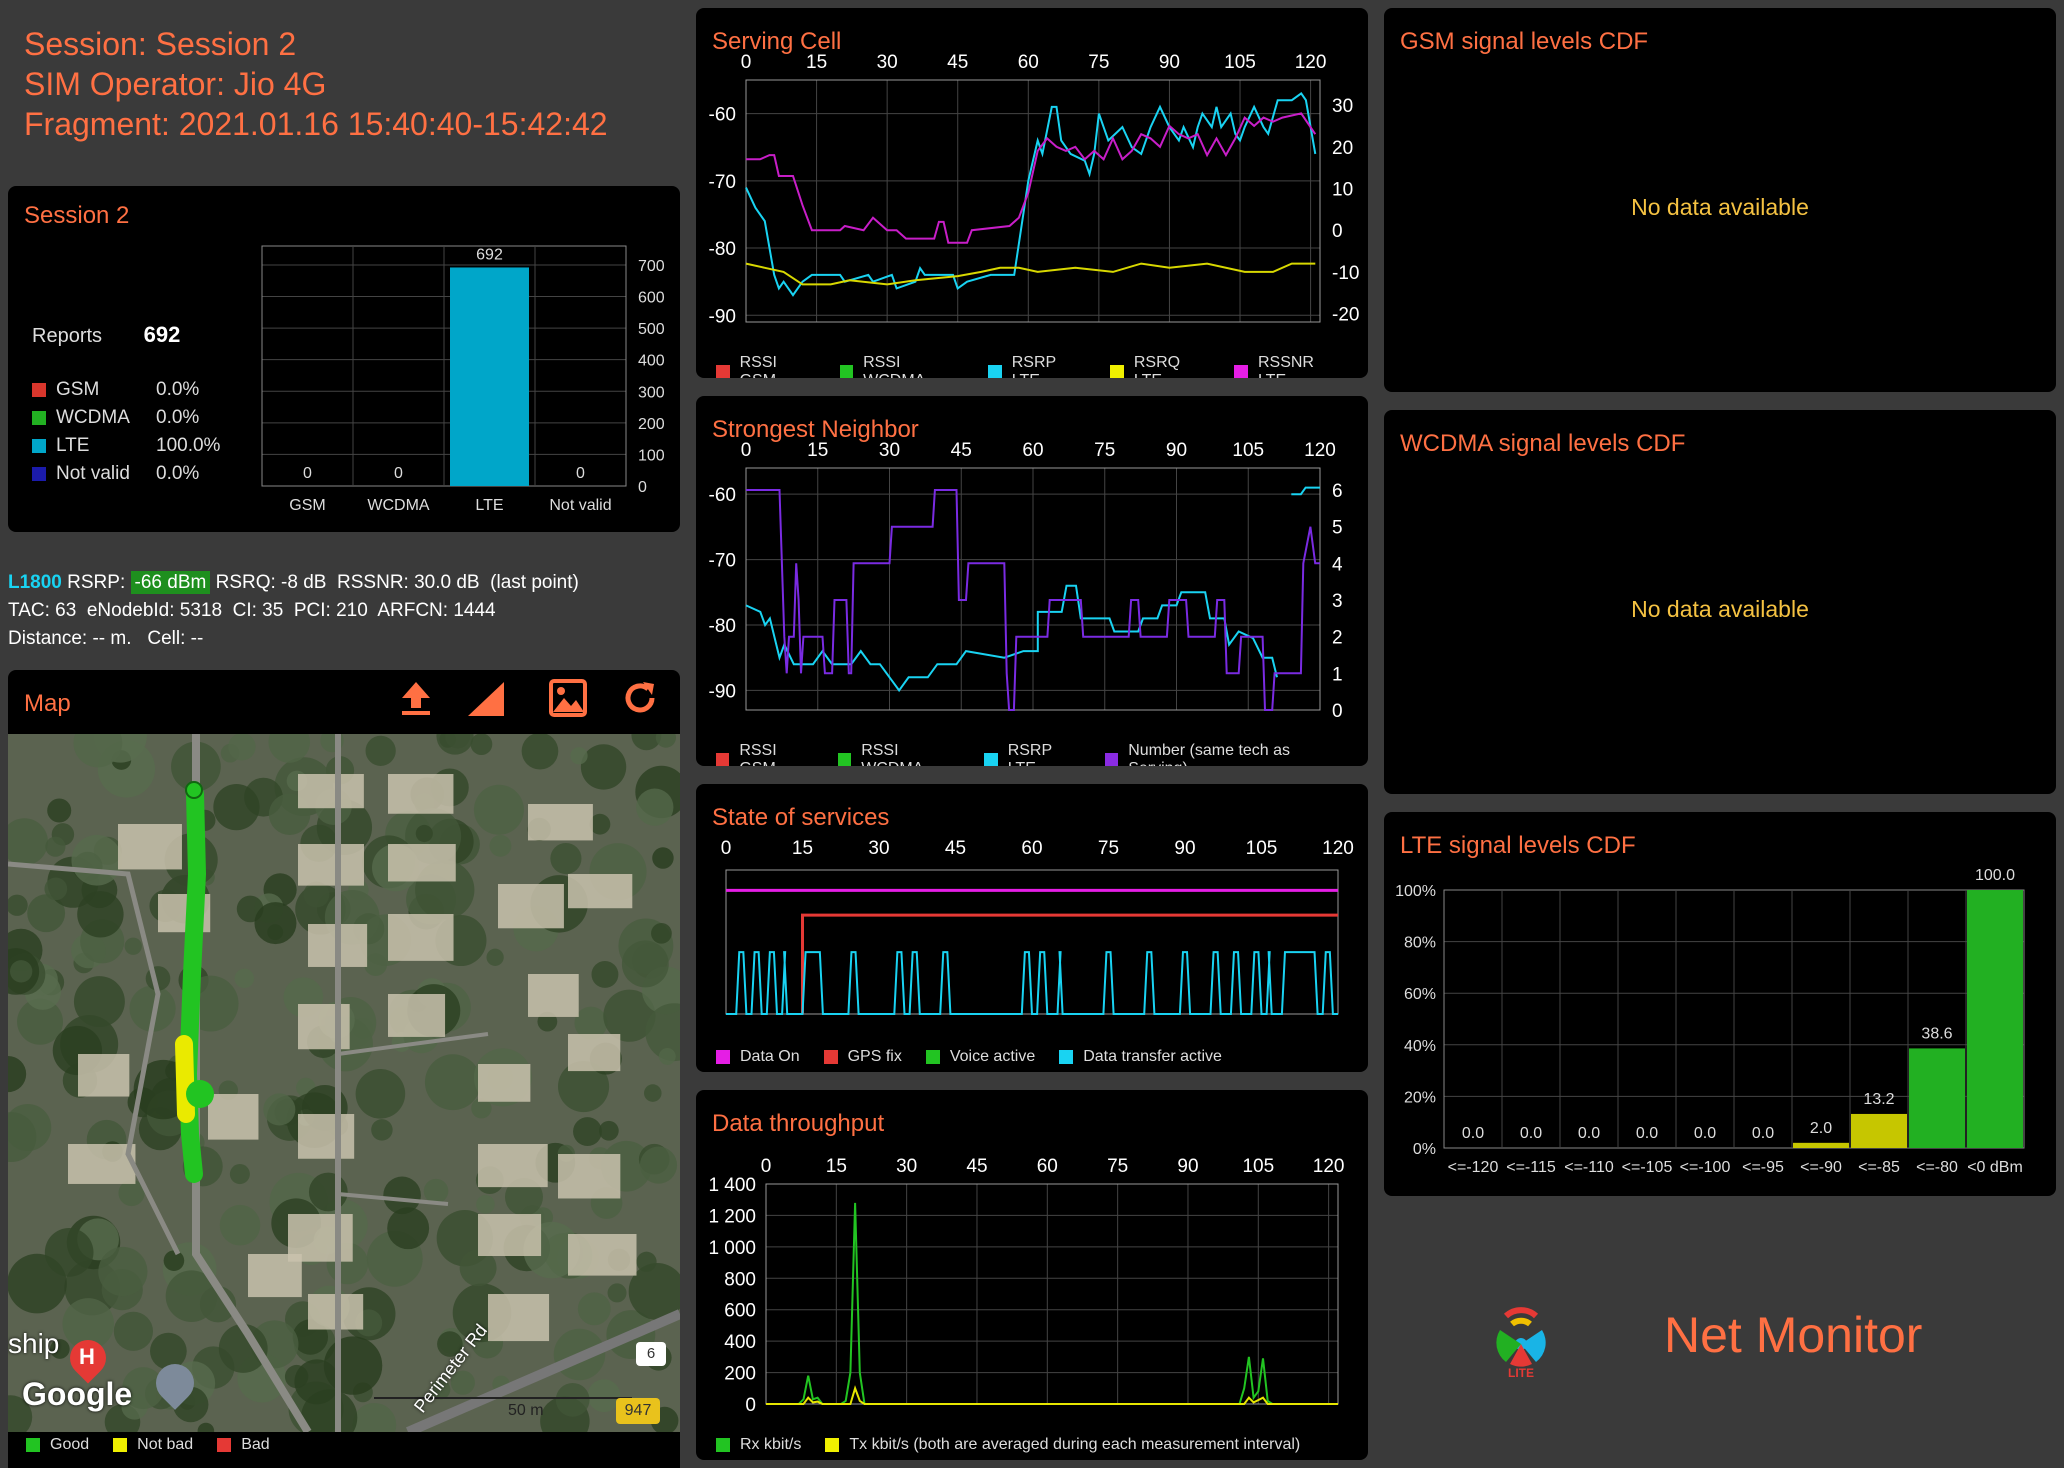 Image resolution: width=2064 pixels, height=1468 pixels. Describe the element at coordinates (750, 1405) in the screenshot. I see `y-tick-label: 0` at that location.